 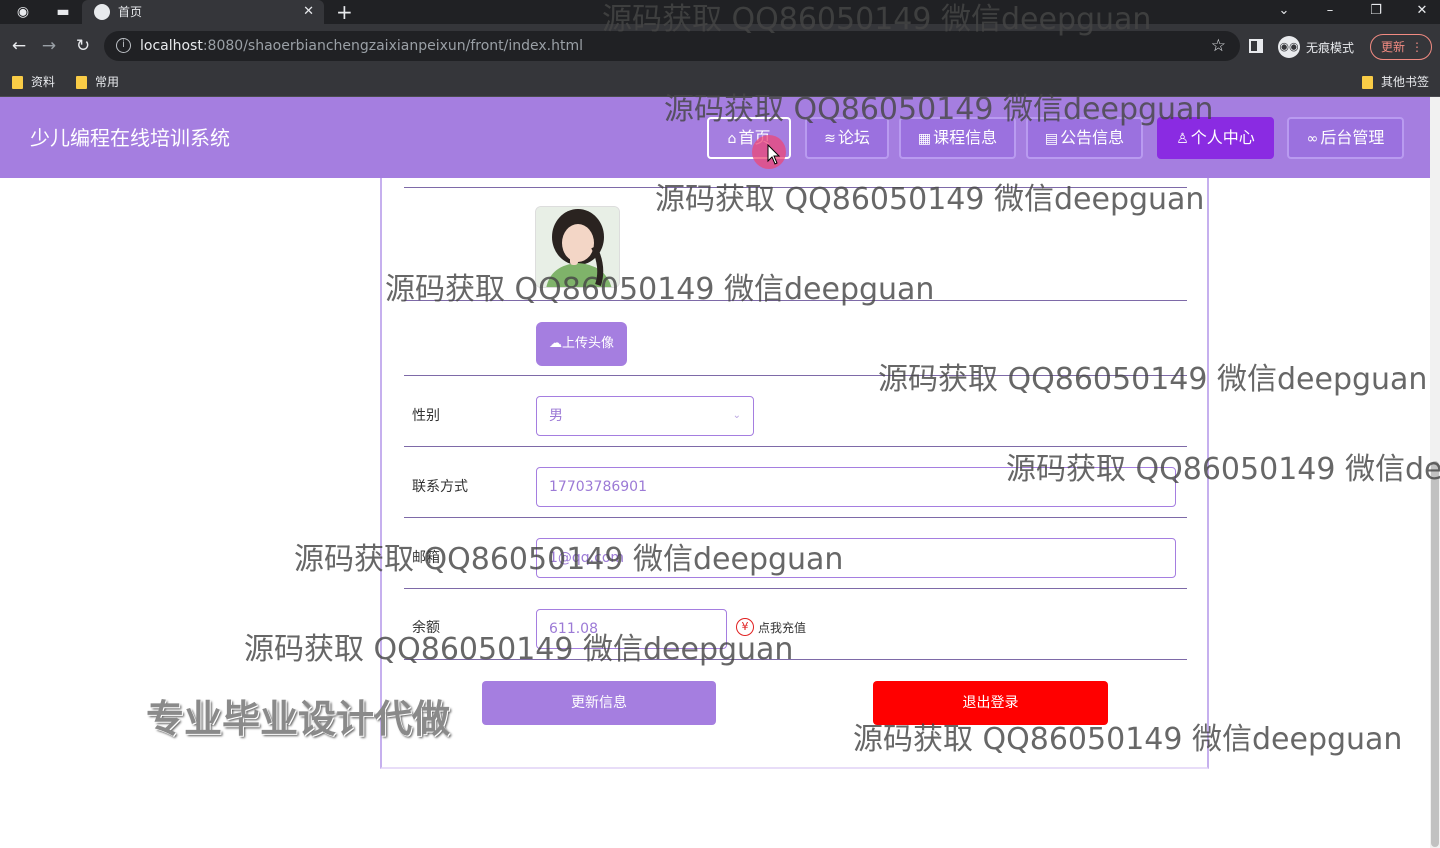 I want to click on balance-label: 余额, so click(x=426, y=628).